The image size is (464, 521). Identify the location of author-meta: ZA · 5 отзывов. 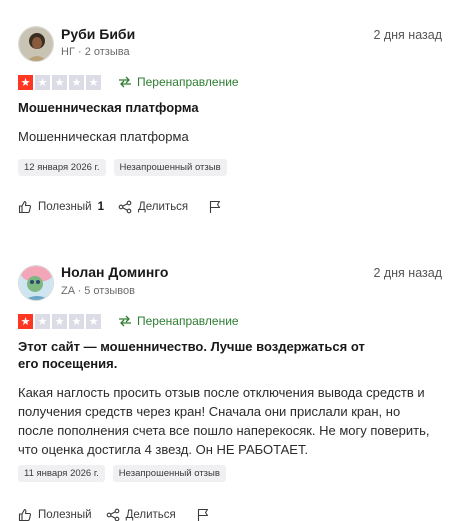
(98, 291).